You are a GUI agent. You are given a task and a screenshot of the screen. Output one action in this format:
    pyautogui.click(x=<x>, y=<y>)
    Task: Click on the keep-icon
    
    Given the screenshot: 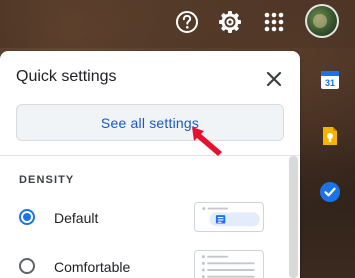 What is the action you would take?
    pyautogui.click(x=330, y=136)
    